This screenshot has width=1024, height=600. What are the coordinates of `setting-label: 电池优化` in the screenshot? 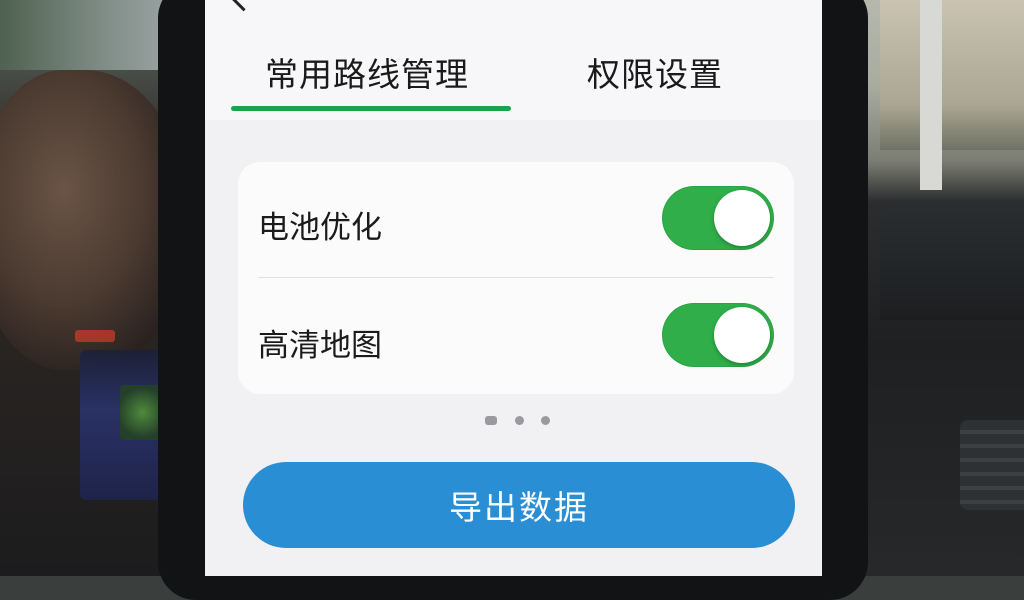 It's located at (320, 228).